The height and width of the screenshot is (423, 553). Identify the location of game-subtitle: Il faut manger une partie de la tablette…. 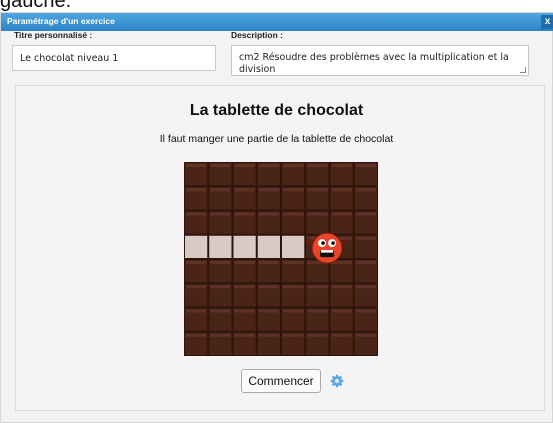
(276, 139).